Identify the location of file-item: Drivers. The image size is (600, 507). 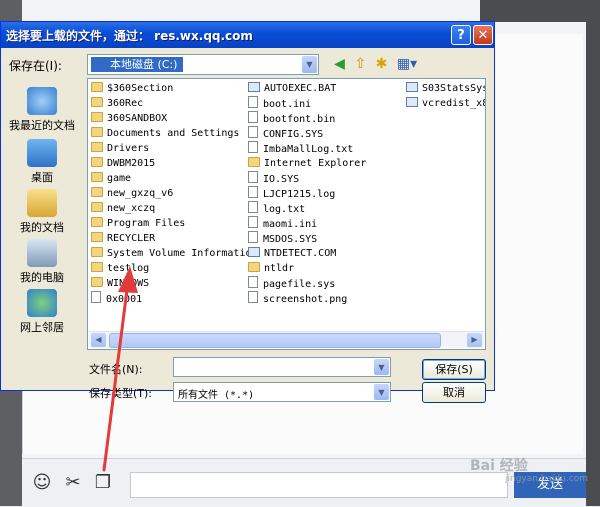
(174, 148).